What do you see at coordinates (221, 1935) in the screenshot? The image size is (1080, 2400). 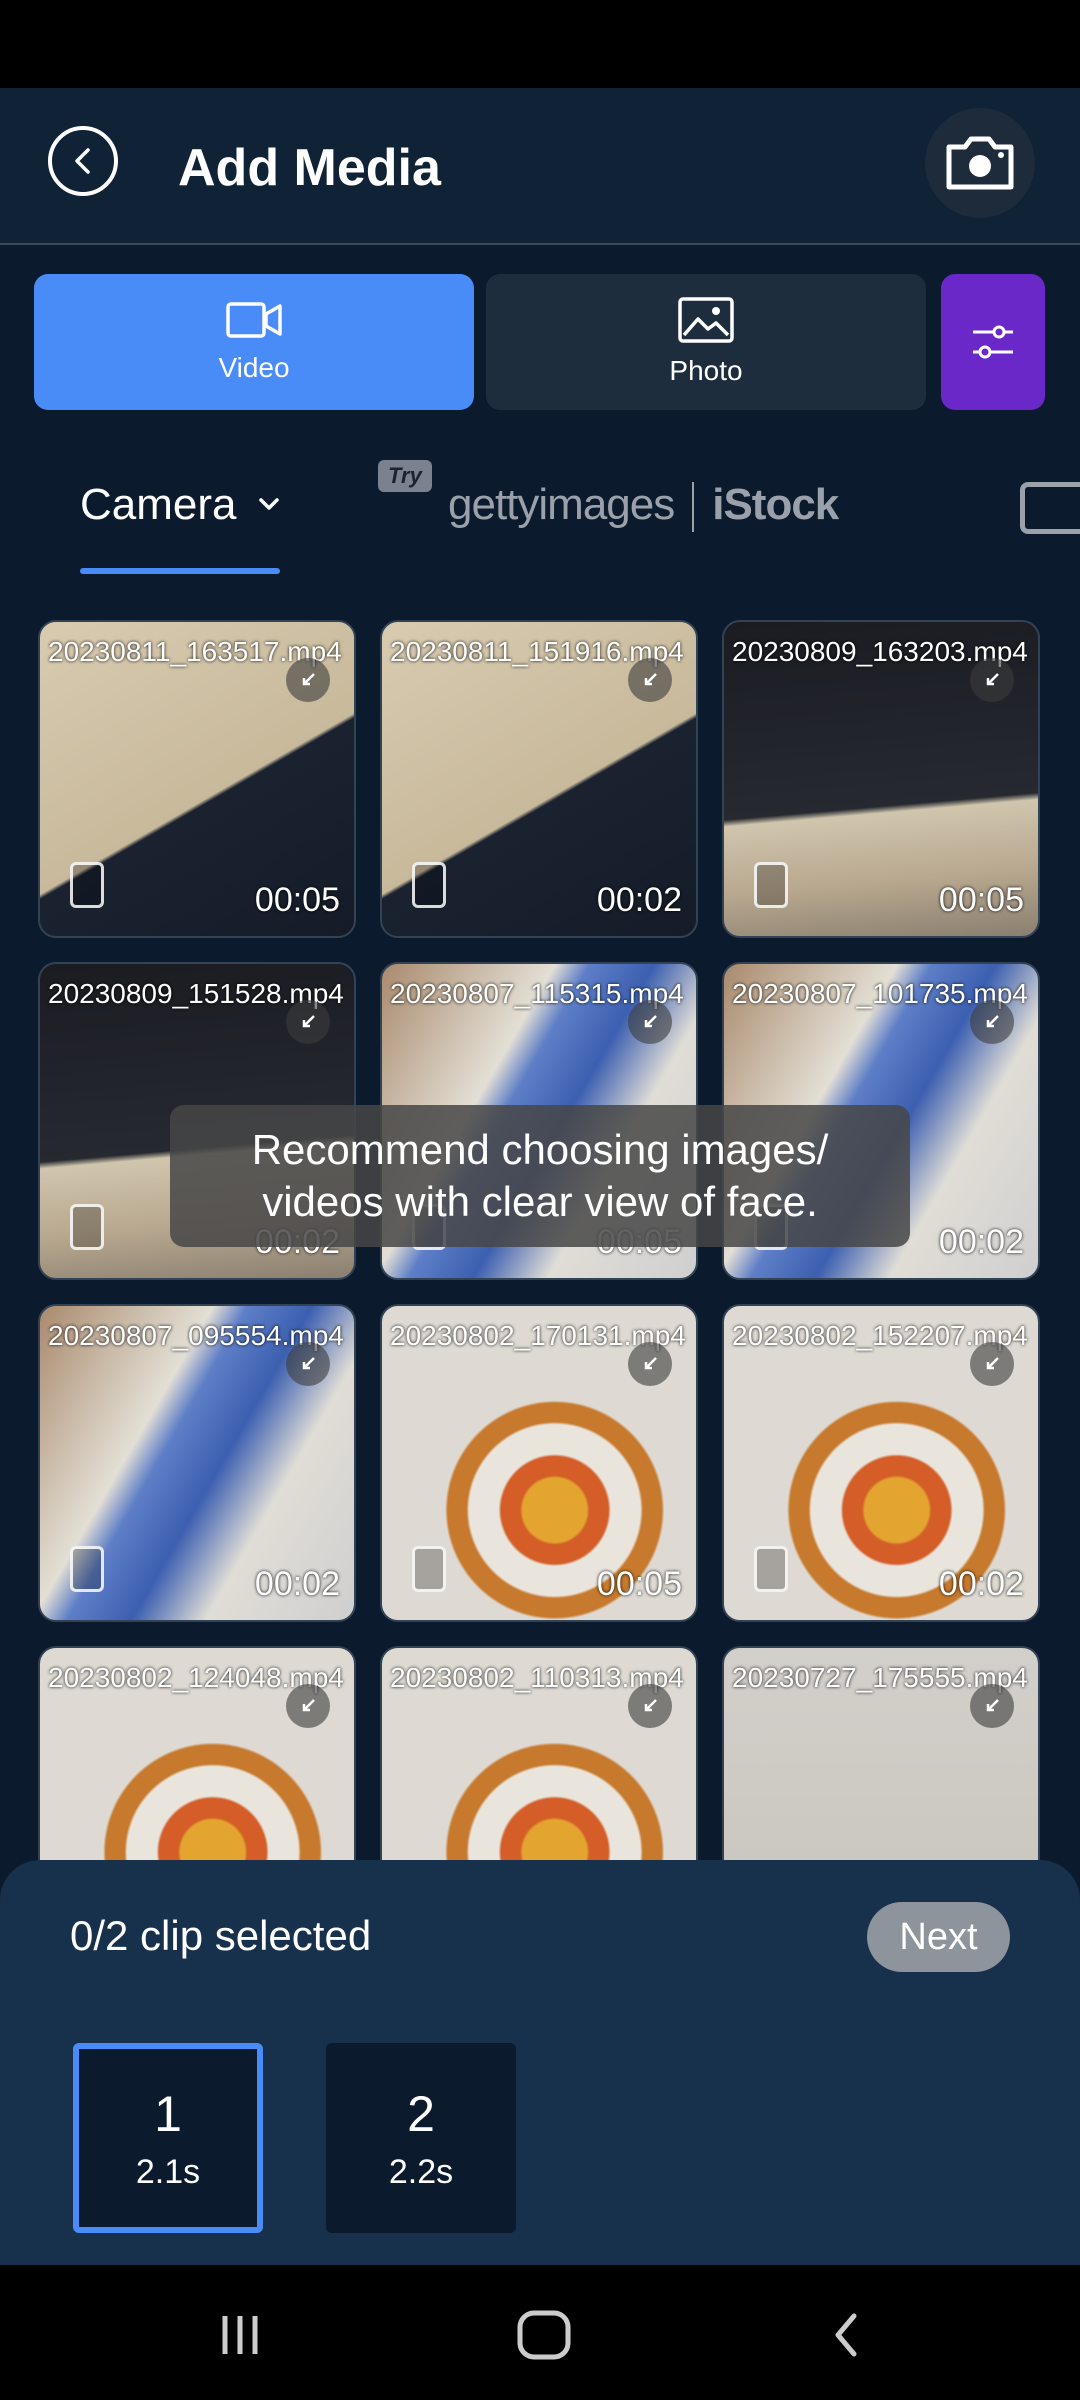 I see `clip-selected-count: 0/2 clip selected` at bounding box center [221, 1935].